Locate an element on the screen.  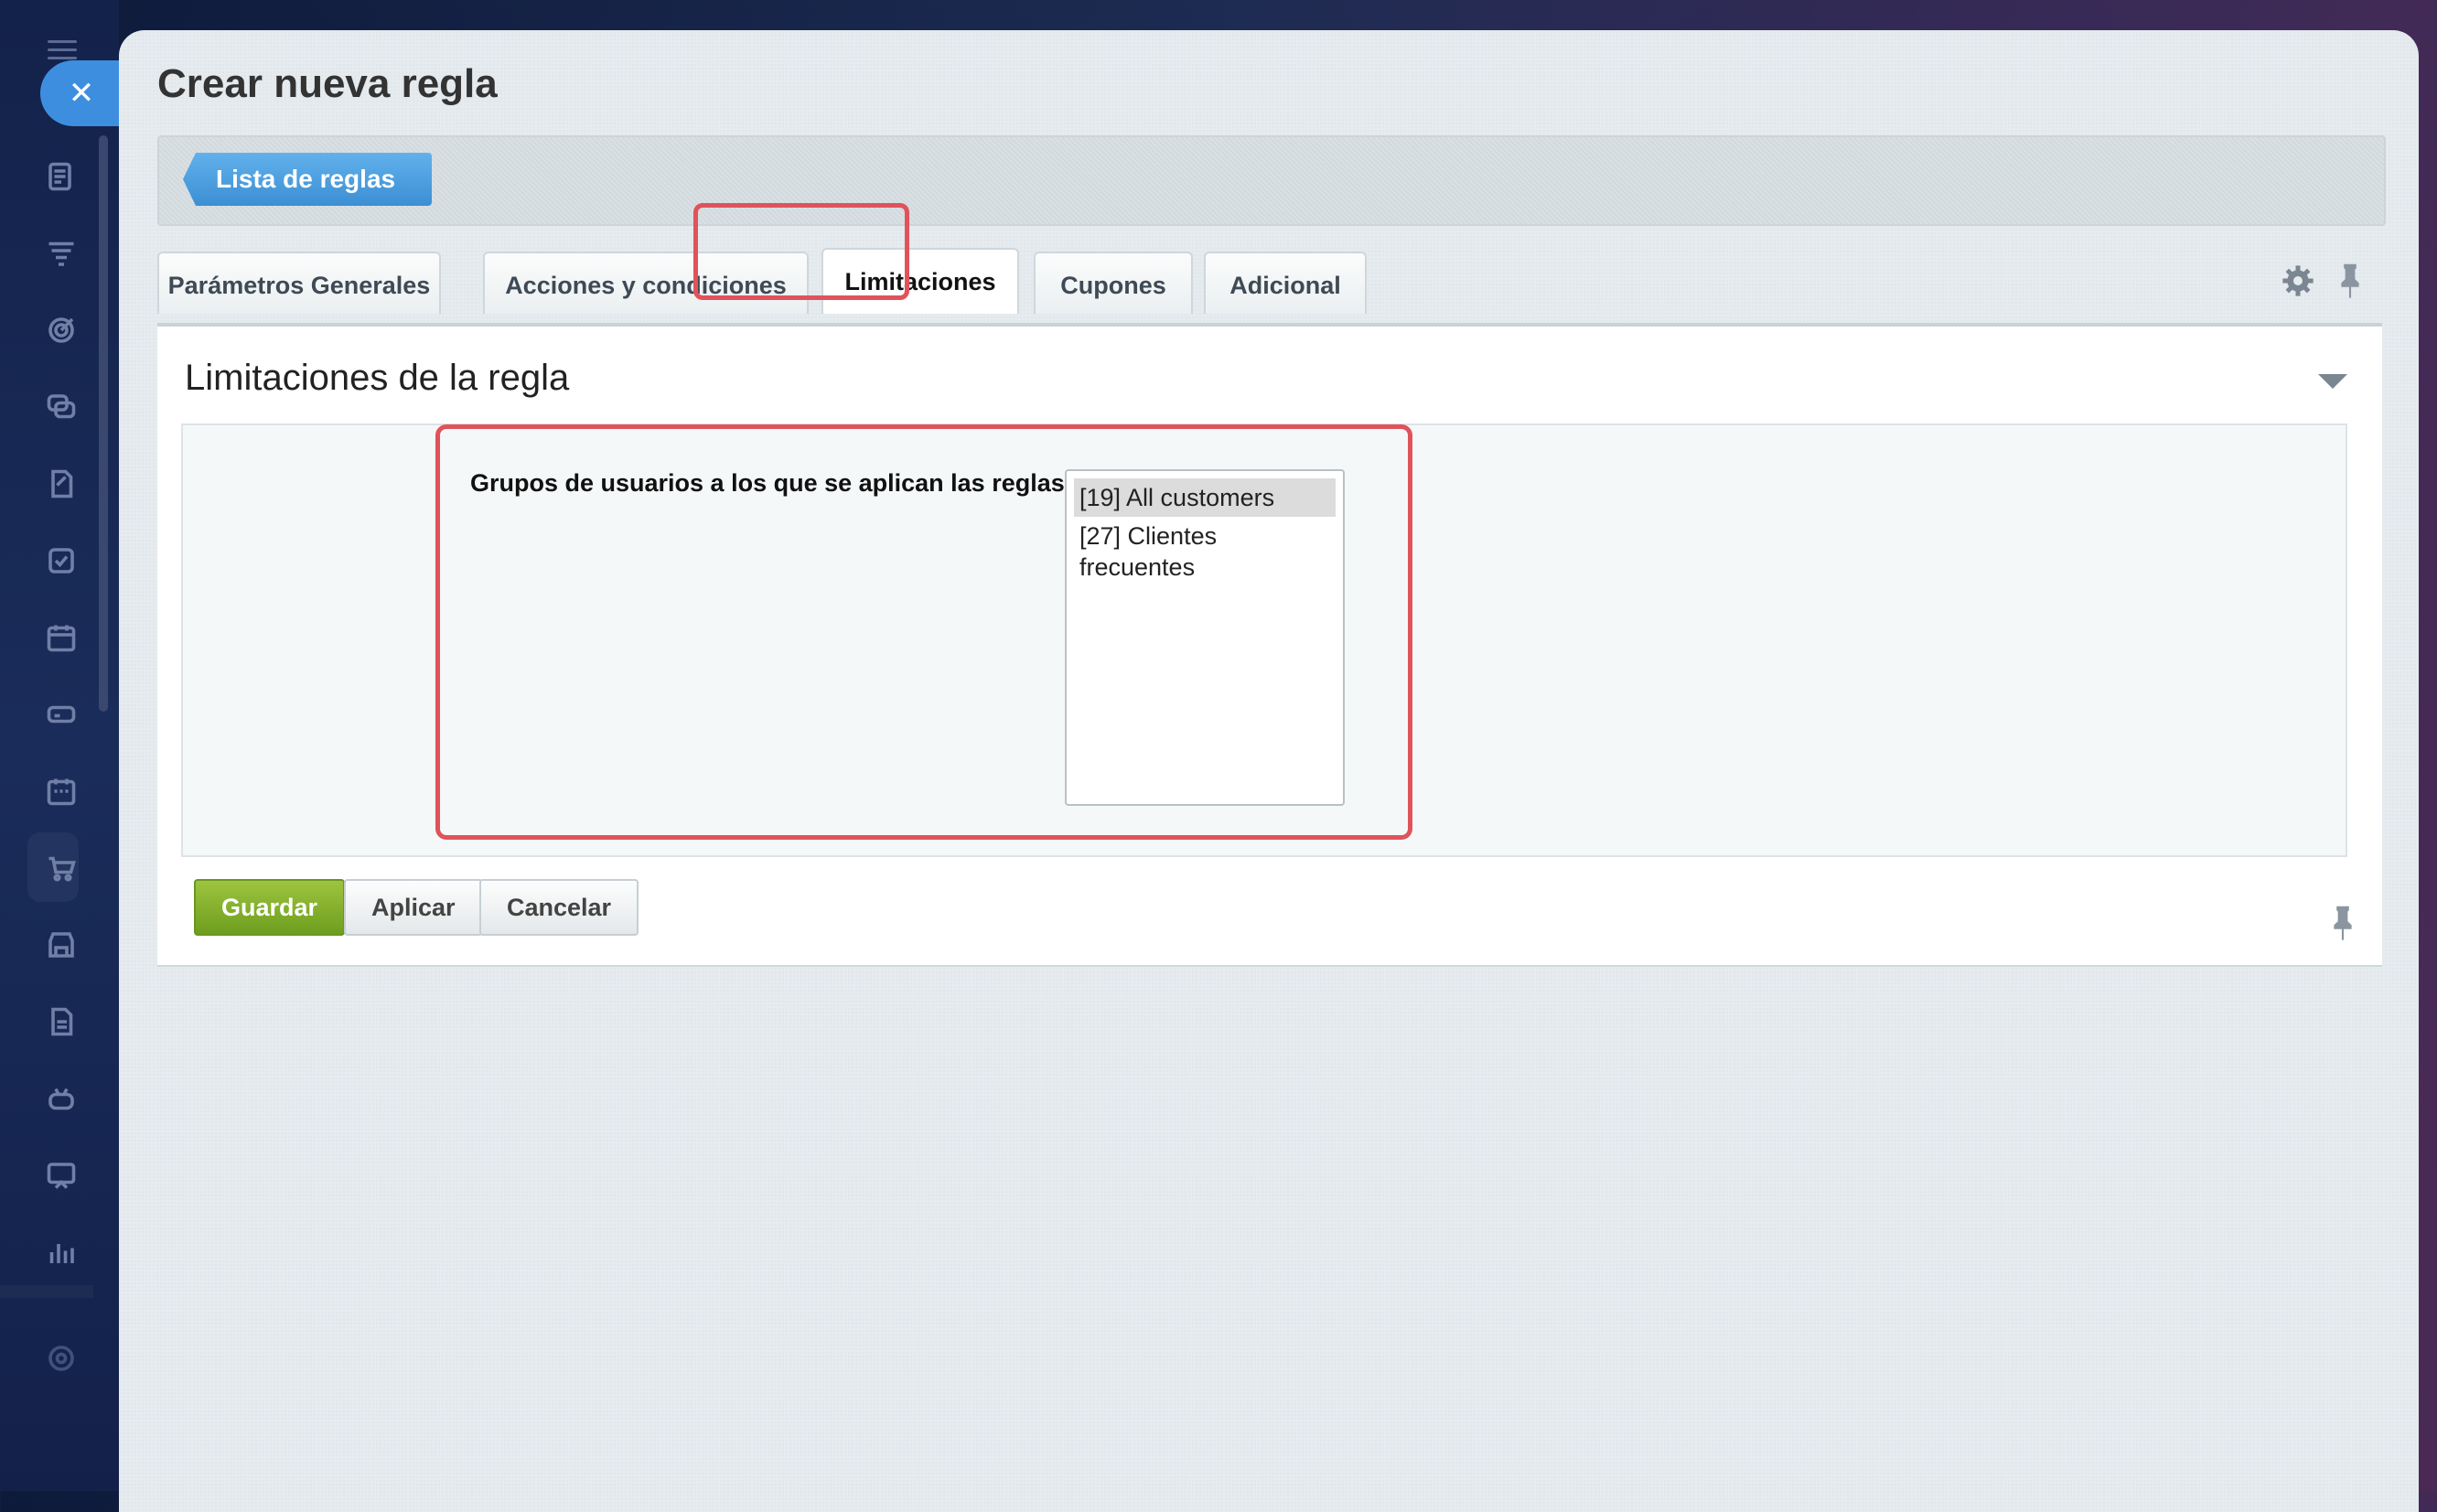
sidebar-item-crm-icon is located at coordinates (61, 253).